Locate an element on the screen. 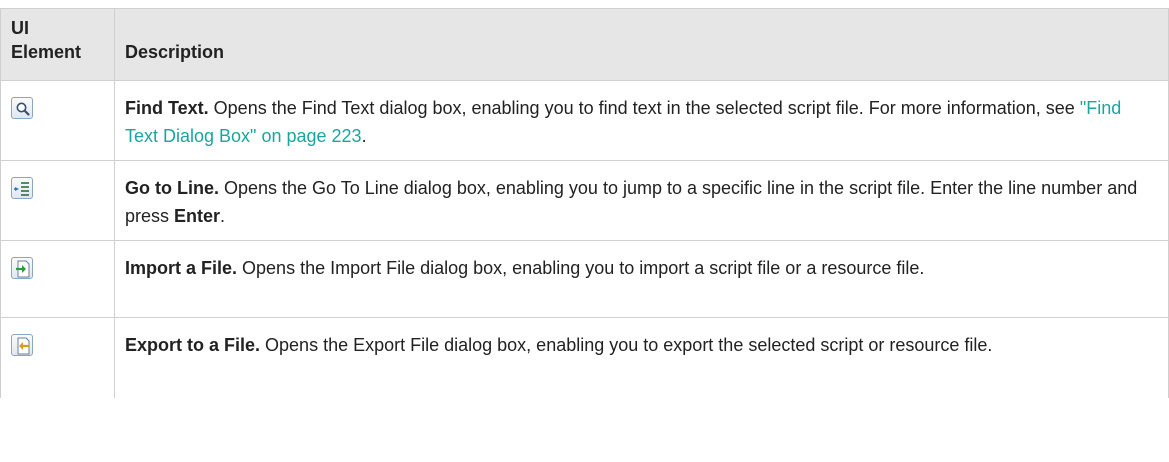  row-title: Import a File. is located at coordinates (181, 268).